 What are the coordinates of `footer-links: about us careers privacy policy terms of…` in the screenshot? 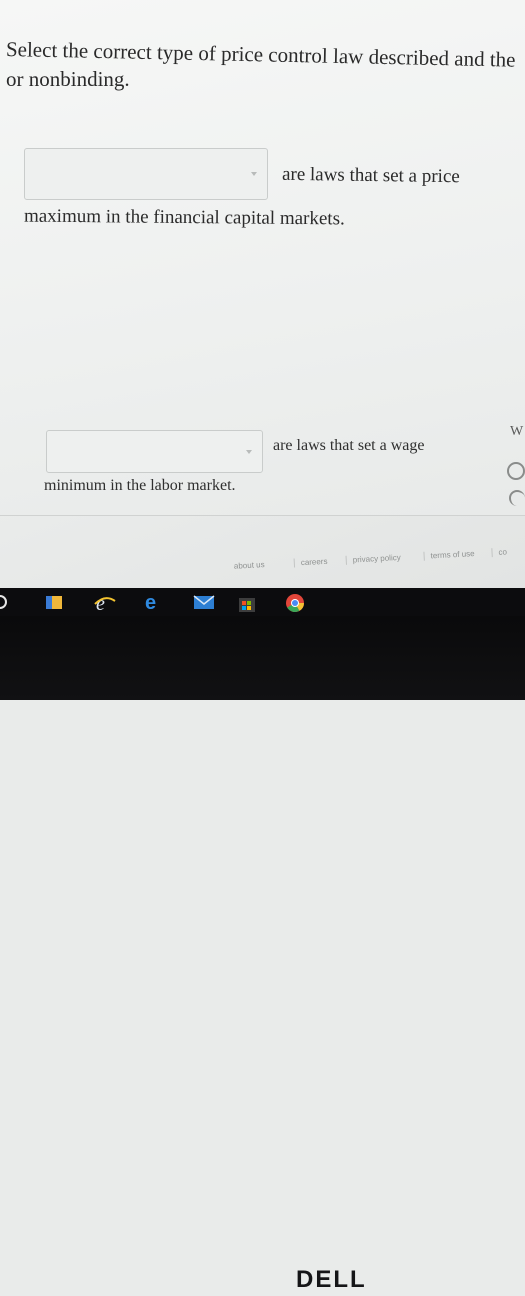 It's located at (376, 559).